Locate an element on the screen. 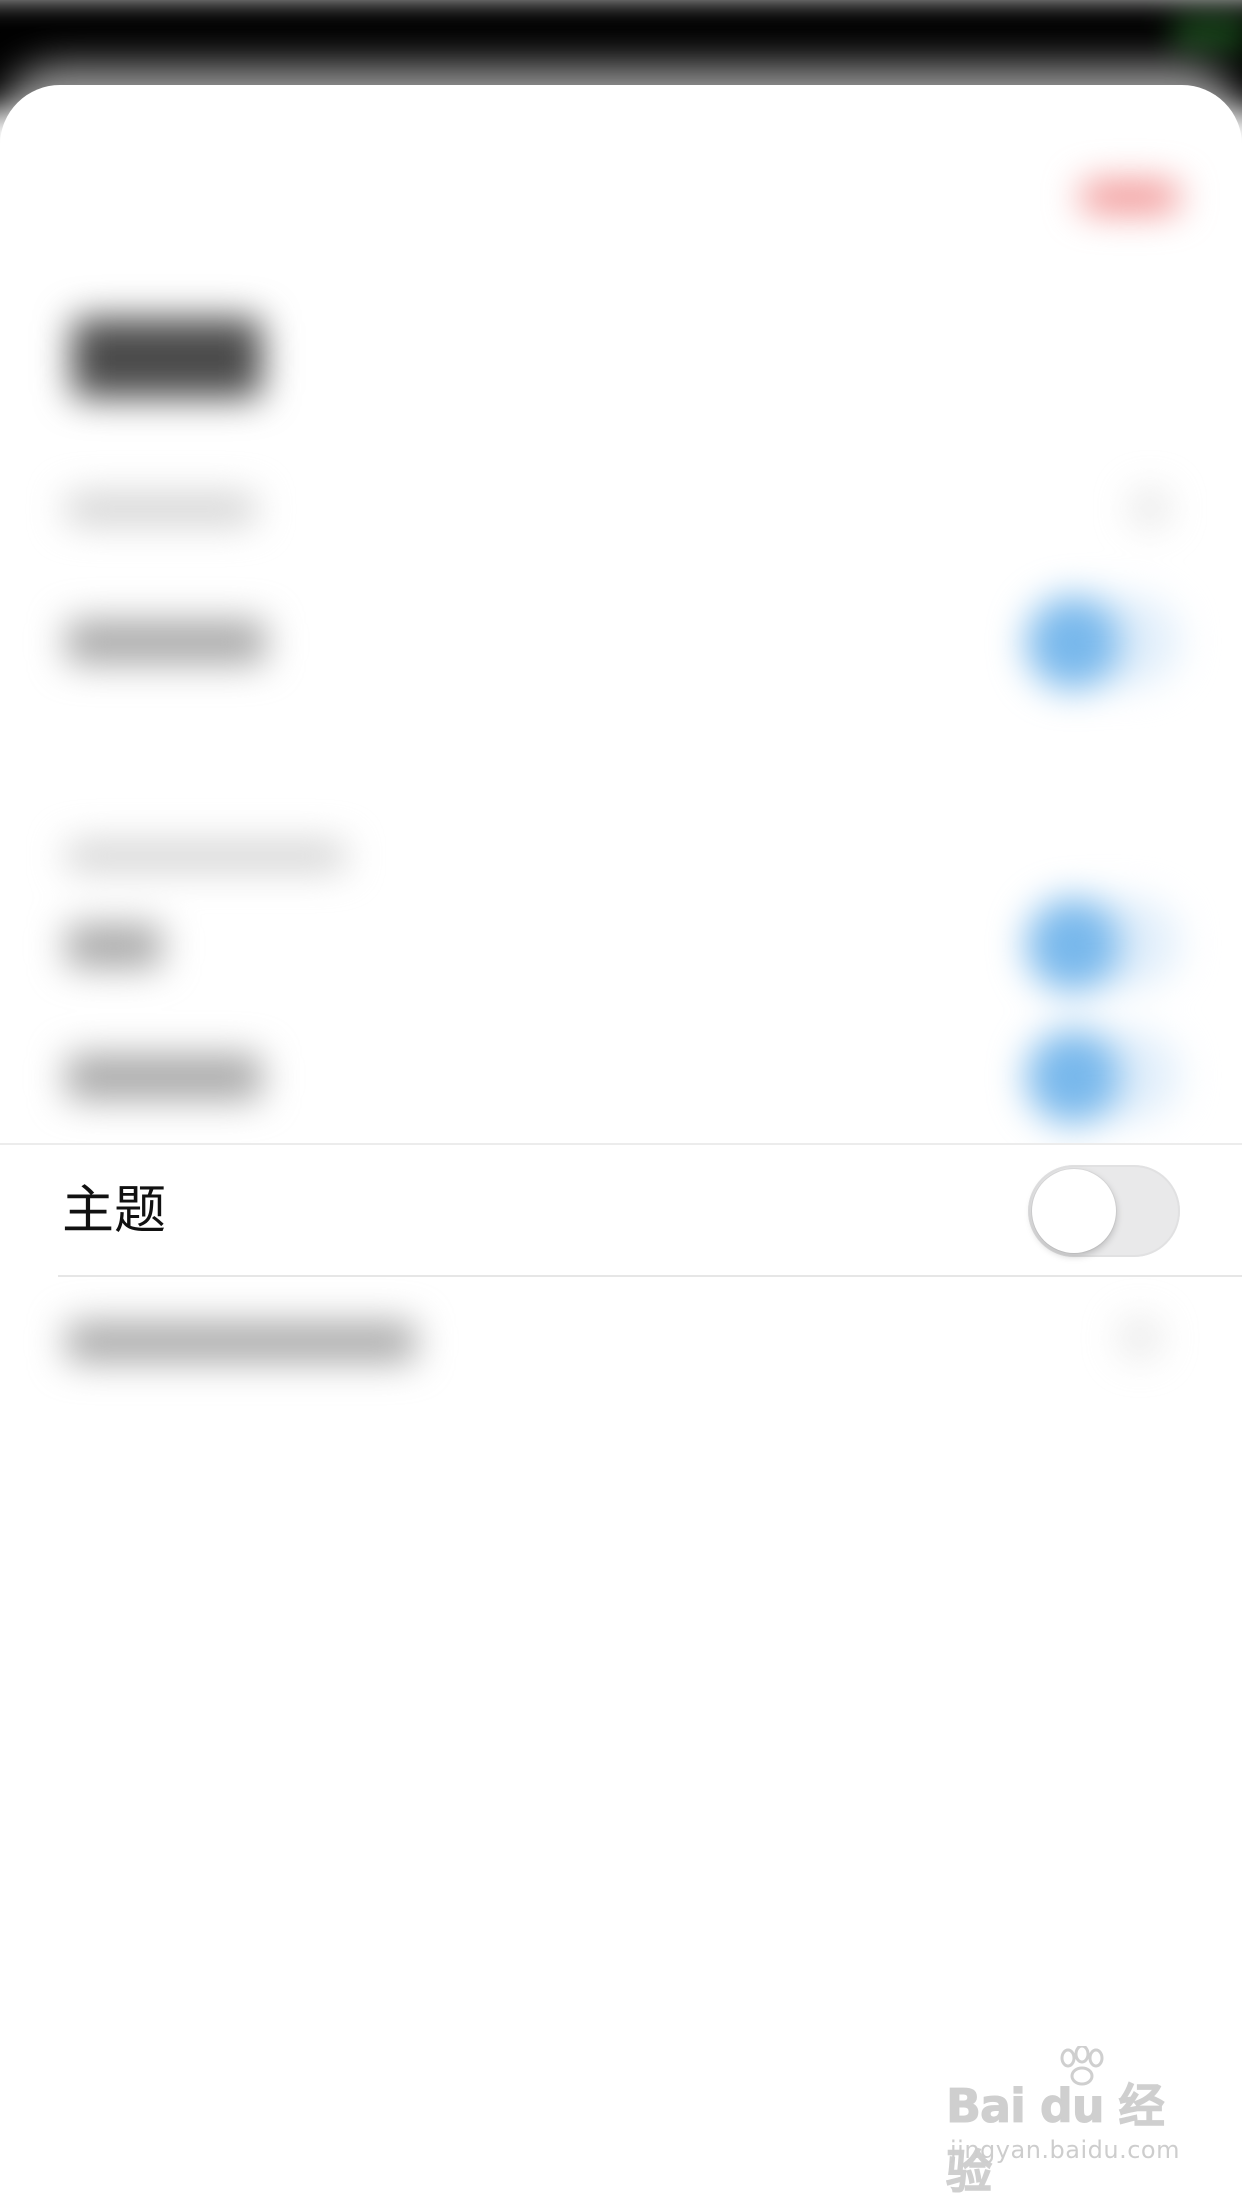  settings-row-theme: 主题 is located at coordinates (621, 1210).